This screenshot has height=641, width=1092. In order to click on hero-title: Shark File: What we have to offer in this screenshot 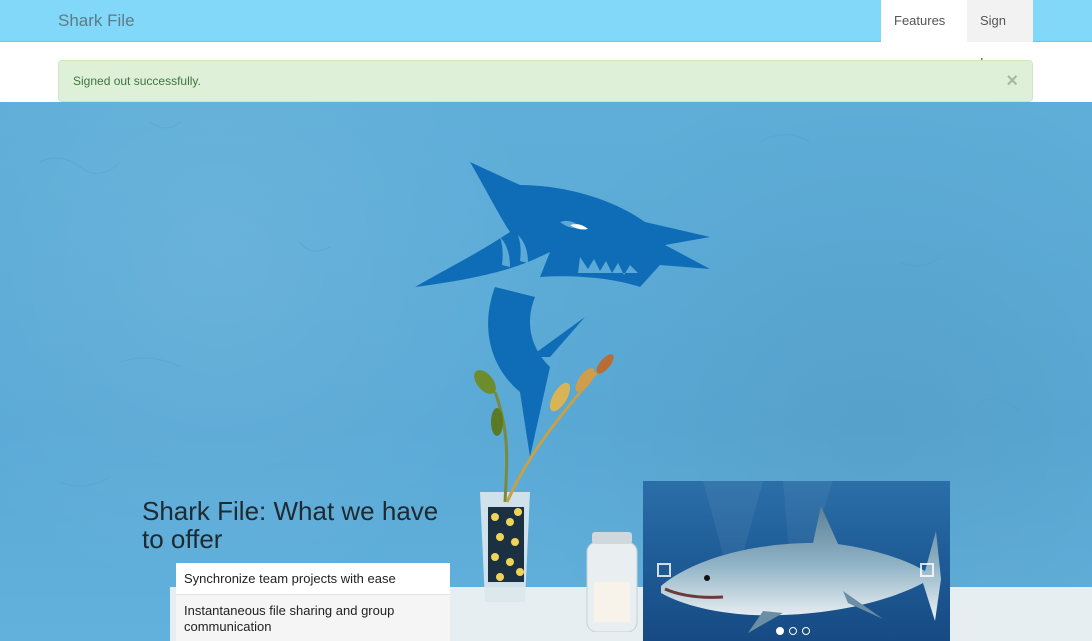, I will do `click(290, 525)`.